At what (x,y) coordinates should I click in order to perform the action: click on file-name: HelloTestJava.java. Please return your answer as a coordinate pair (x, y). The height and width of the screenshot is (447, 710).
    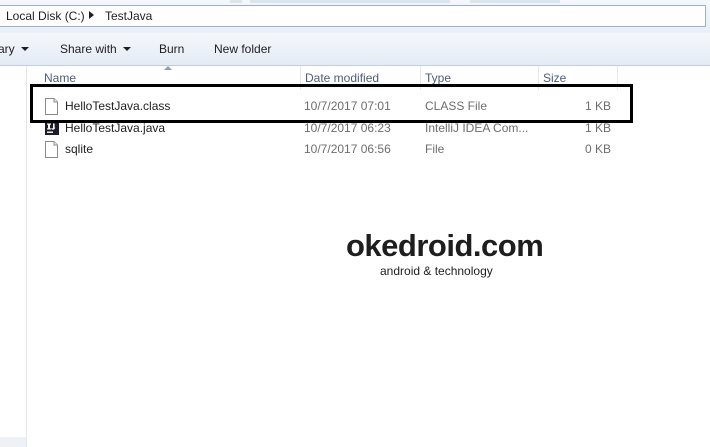
    Looking at the image, I should click on (115, 128).